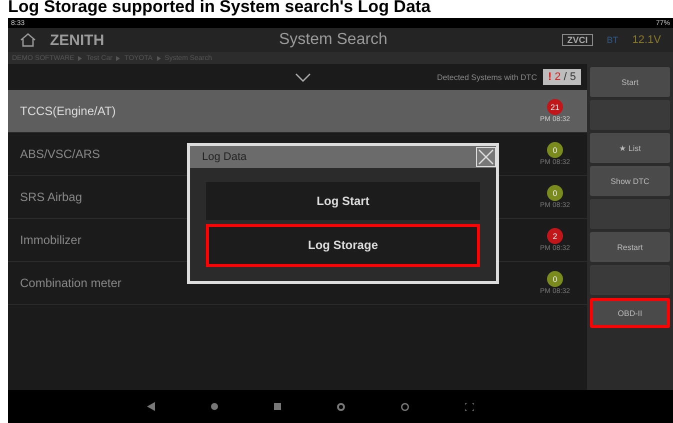 This screenshot has width=673, height=423. Describe the element at coordinates (469, 406) in the screenshot. I see `capture-icon` at that location.